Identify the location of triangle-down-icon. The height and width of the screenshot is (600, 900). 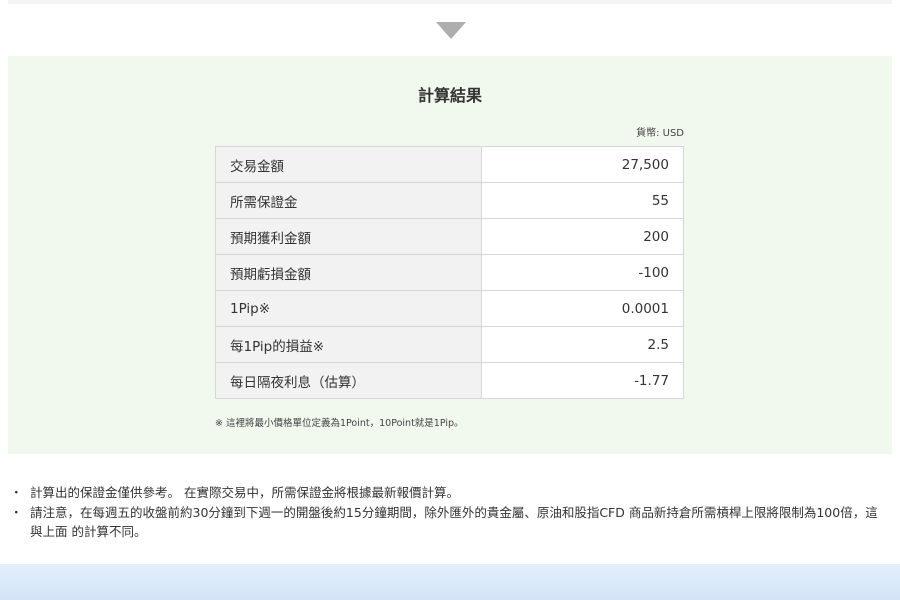
(451, 30).